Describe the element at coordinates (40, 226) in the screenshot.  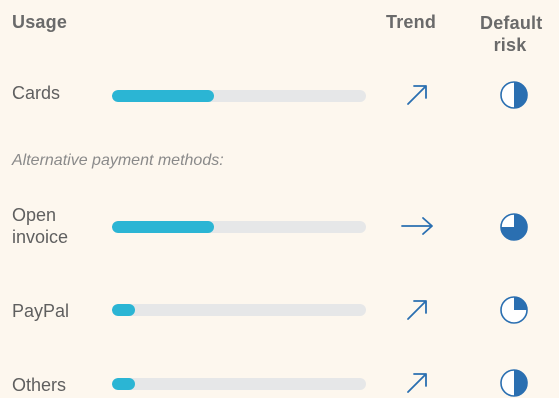
I see `row-label: Open invoice` at that location.